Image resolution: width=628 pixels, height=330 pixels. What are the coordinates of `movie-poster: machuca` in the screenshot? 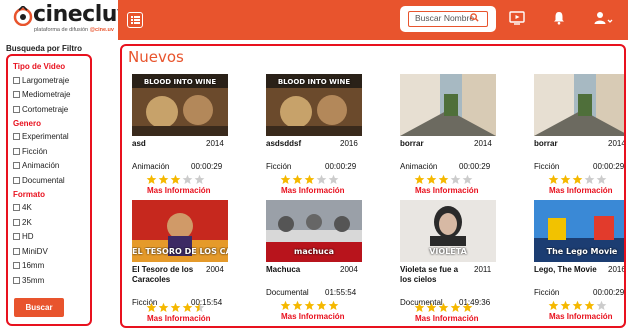 It's located at (314, 231).